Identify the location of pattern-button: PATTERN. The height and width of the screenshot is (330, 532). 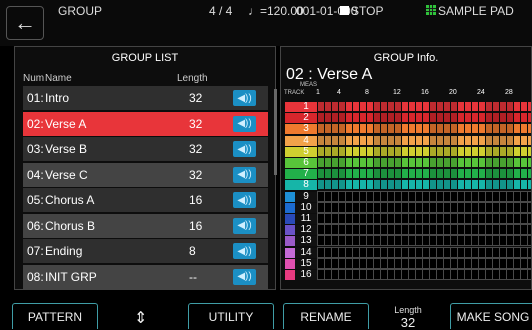
(55, 316).